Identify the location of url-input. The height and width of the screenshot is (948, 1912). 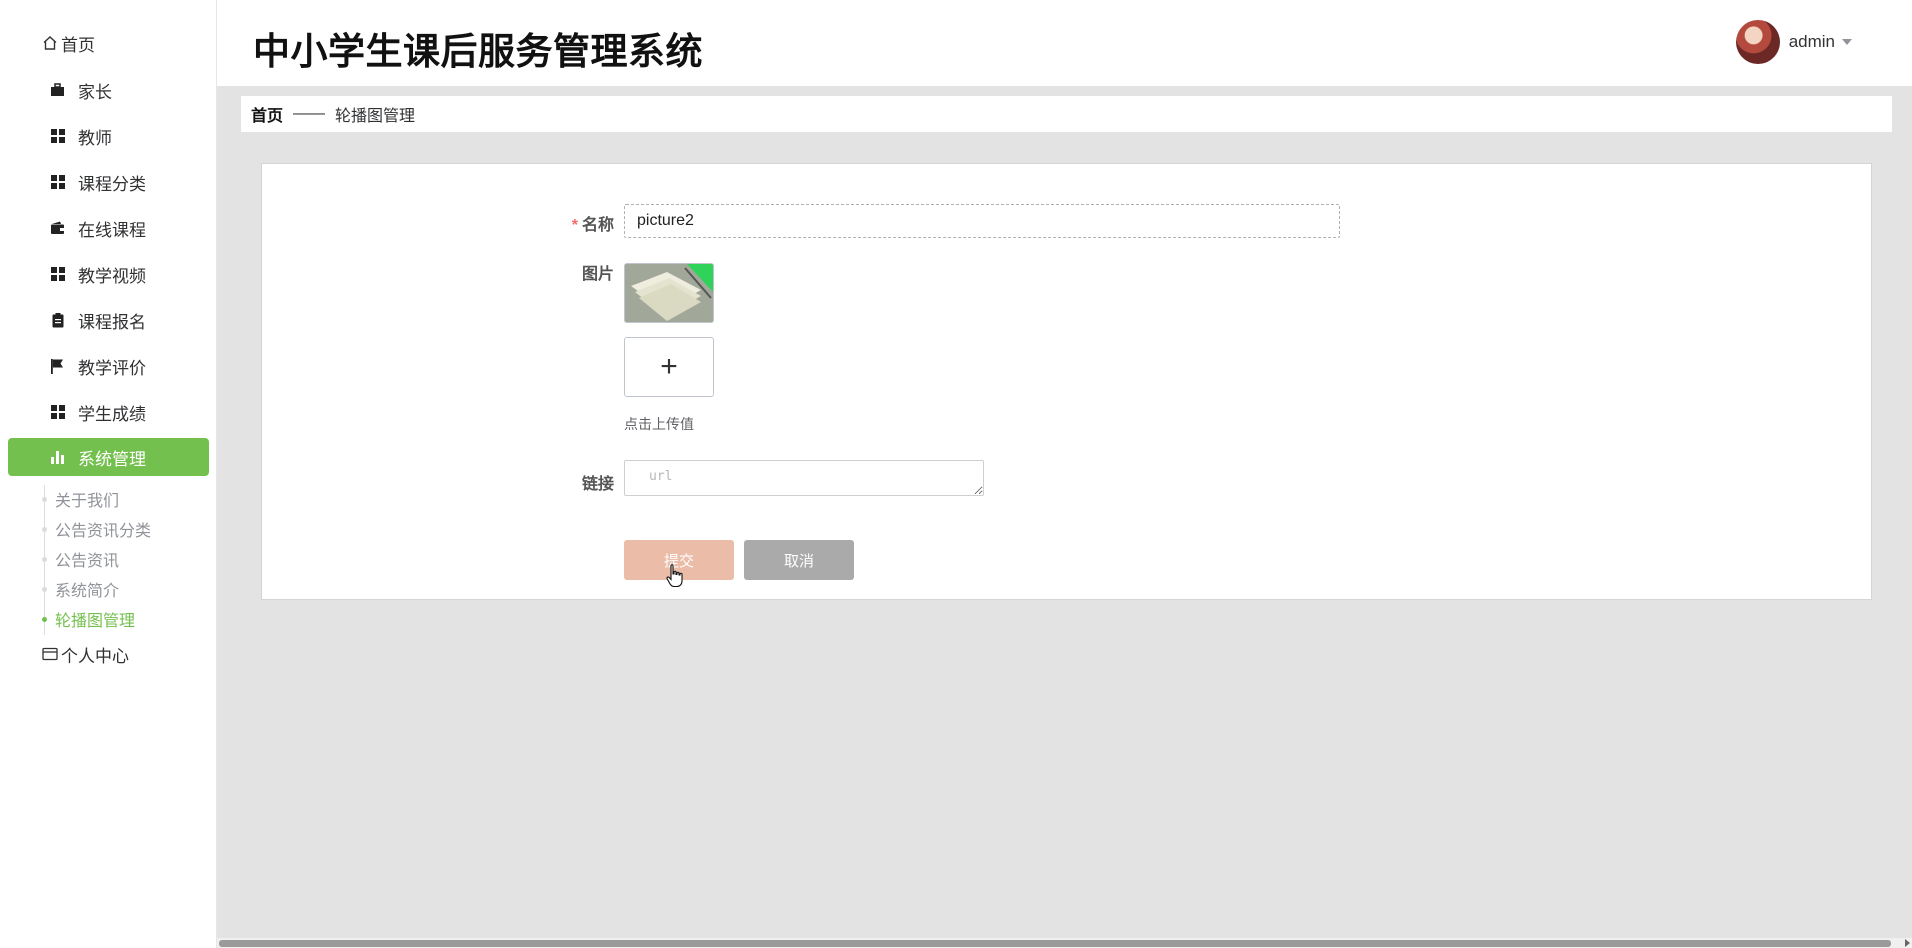
(804, 478).